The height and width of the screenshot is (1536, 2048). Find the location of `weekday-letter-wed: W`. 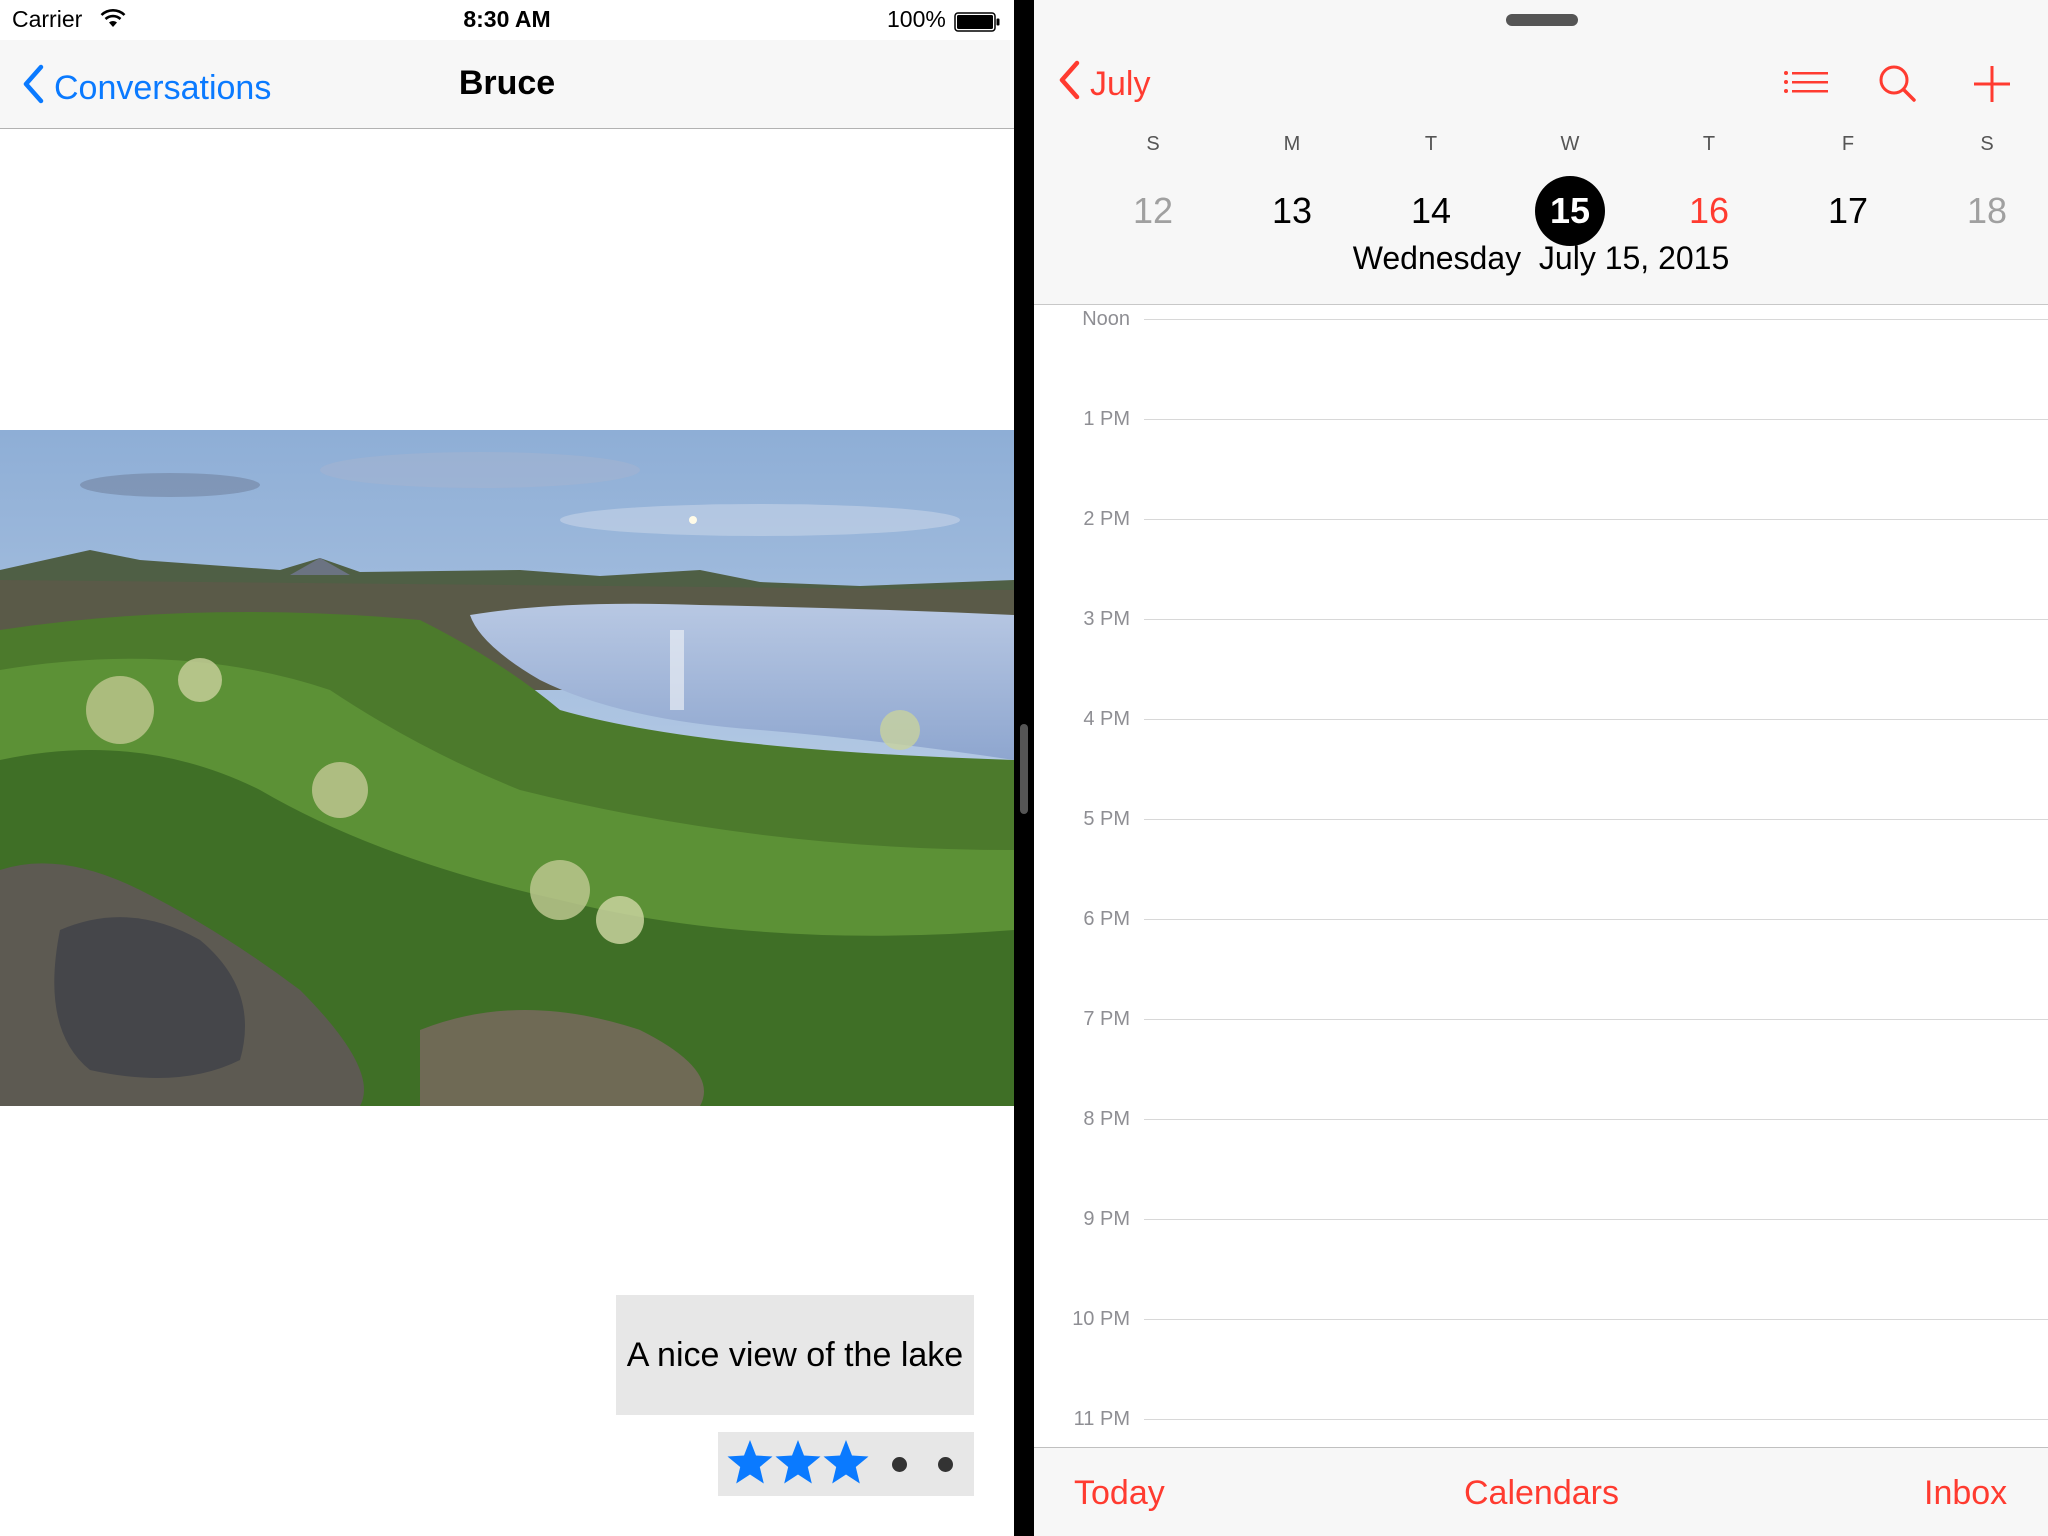

weekday-letter-wed: W is located at coordinates (1570, 144).